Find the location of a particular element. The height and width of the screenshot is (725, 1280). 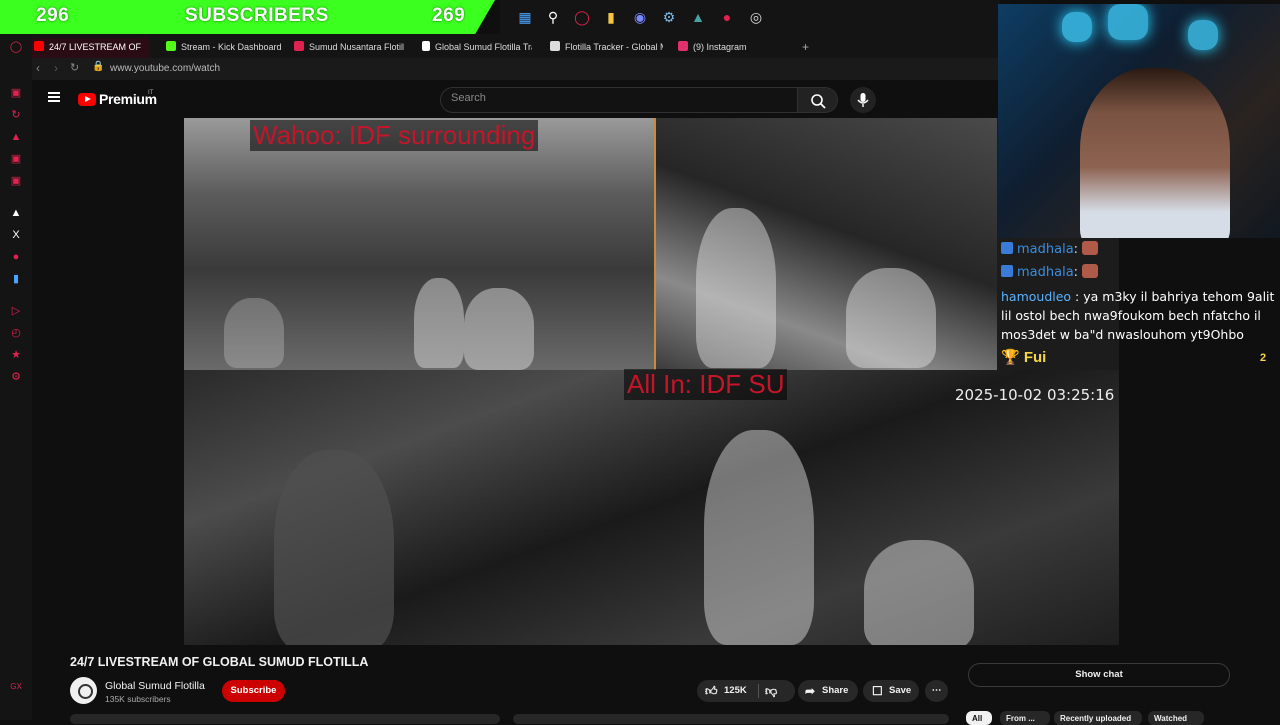

youtube-logo-icon is located at coordinates (87, 99).